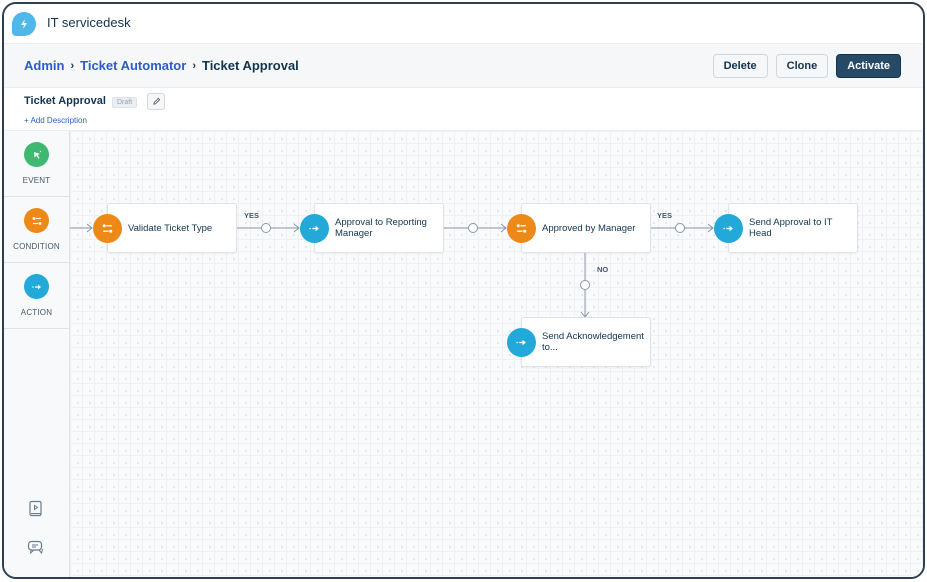 Image resolution: width=927 pixels, height=582 pixels. Describe the element at coordinates (603, 269) in the screenshot. I see `edge-label-no: NO` at that location.